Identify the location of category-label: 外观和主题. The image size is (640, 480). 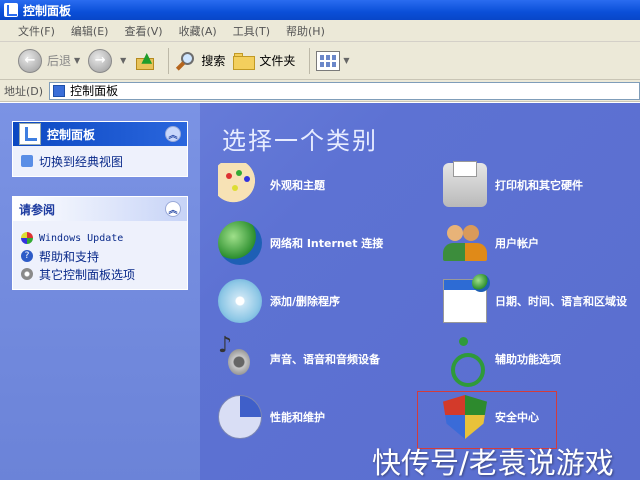
(297, 185).